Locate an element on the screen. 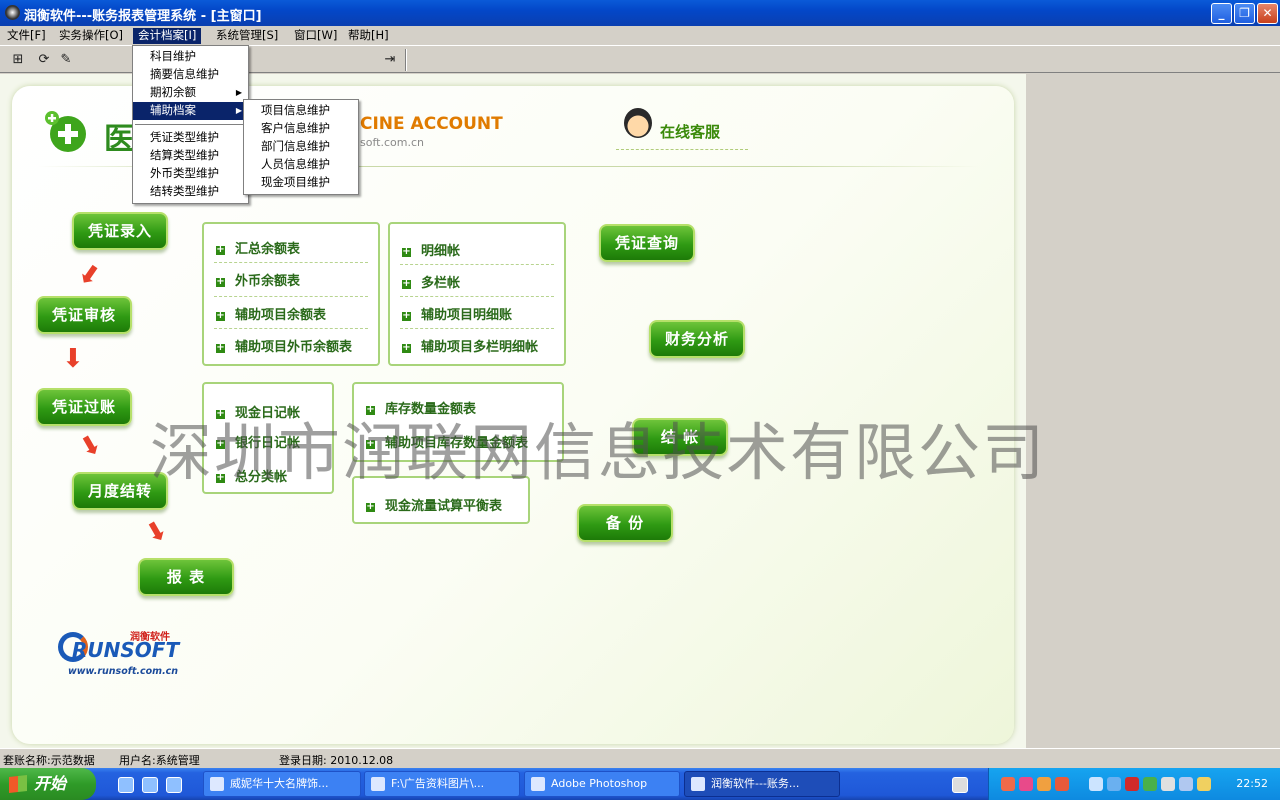 Image resolution: width=1280 pixels, height=800 pixels. start-button: 开始 is located at coordinates (48, 784).